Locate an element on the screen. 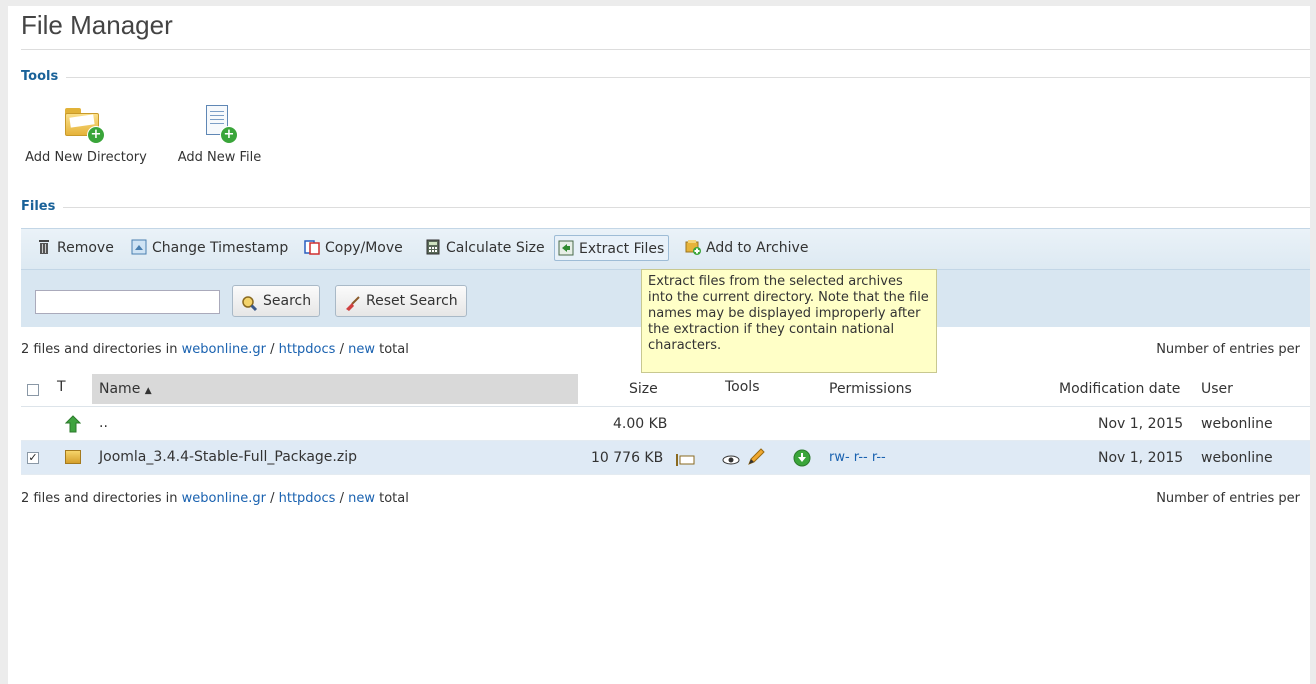 Image resolution: width=1316 pixels, height=684 pixels. reset-search-button: Reset Search is located at coordinates (401, 301).